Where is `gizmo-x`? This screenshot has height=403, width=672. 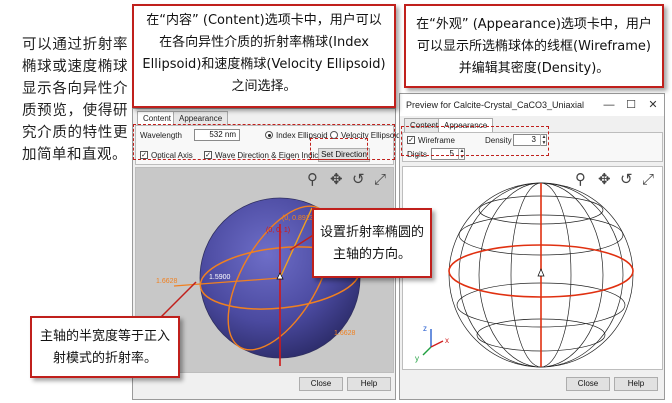 gizmo-x is located at coordinates (437, 344).